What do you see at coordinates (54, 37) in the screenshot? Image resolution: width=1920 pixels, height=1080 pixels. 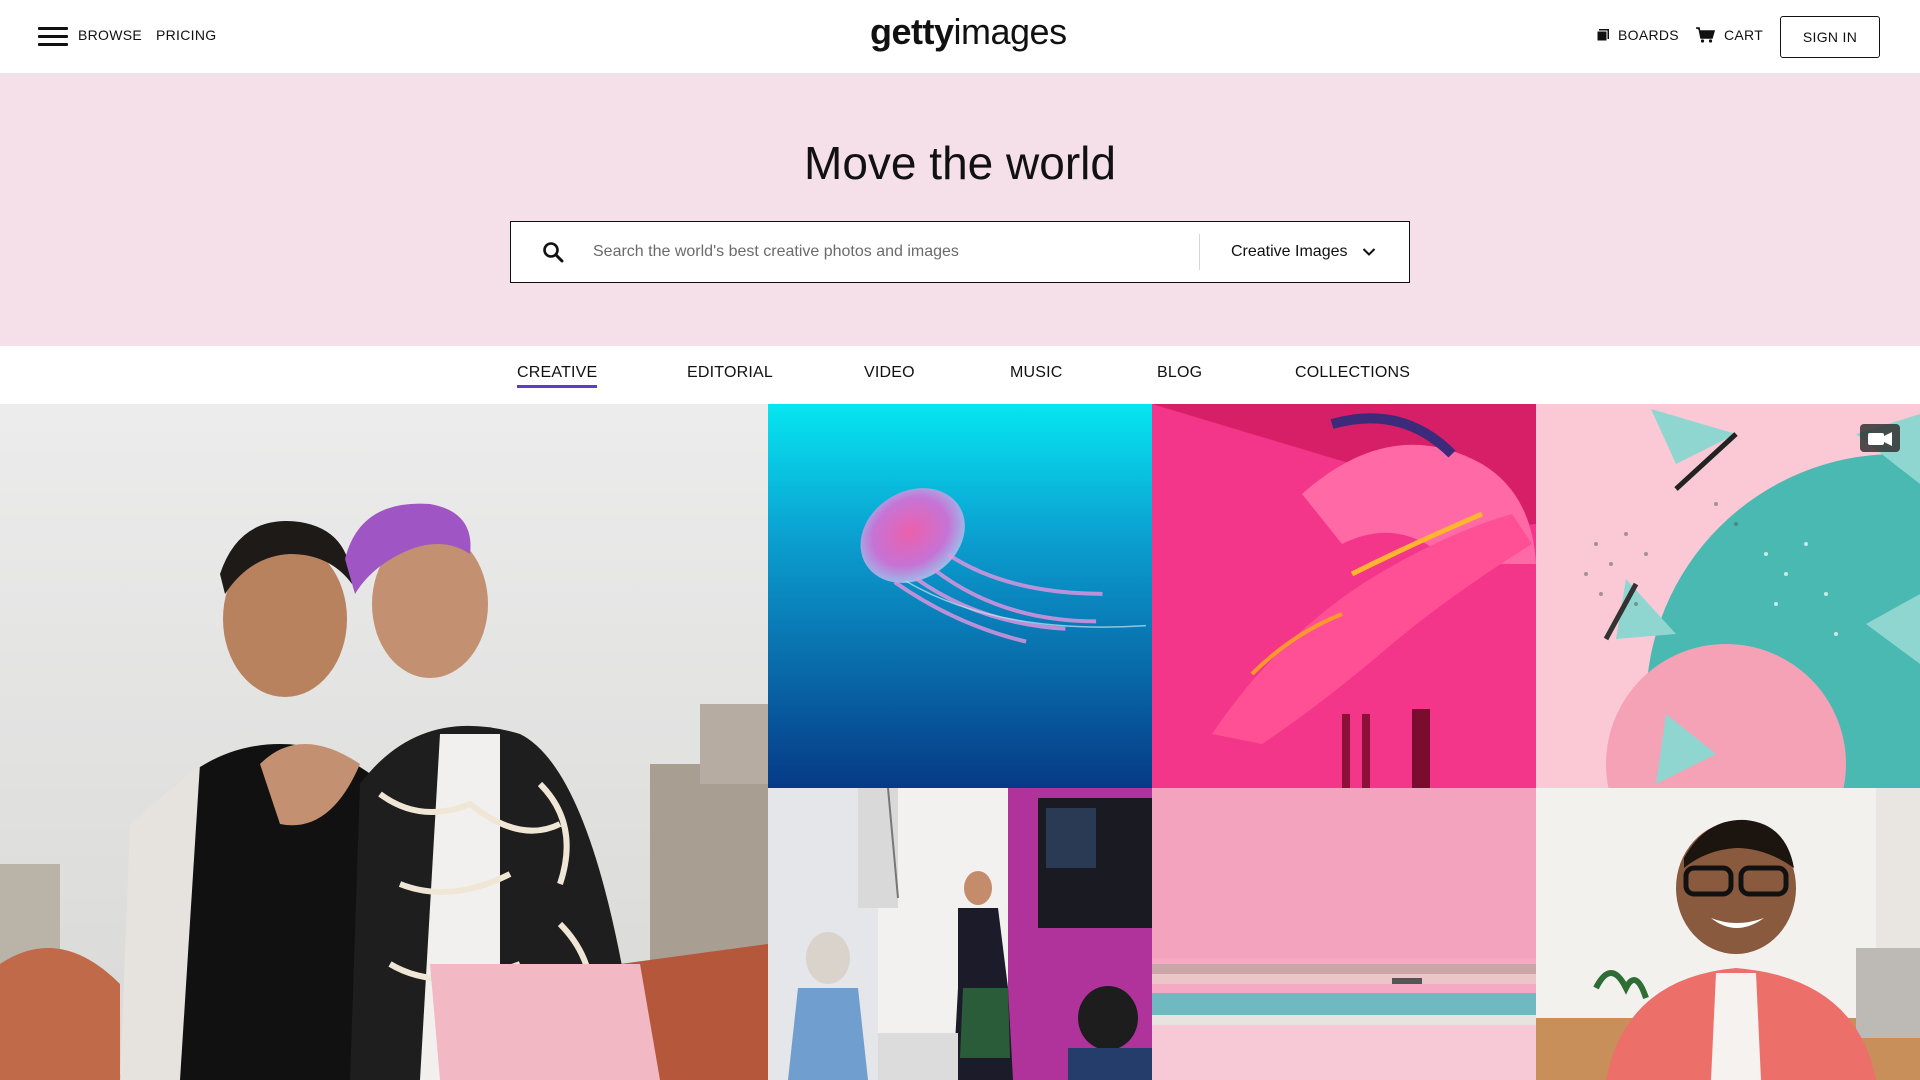 I see `menu-icon` at bounding box center [54, 37].